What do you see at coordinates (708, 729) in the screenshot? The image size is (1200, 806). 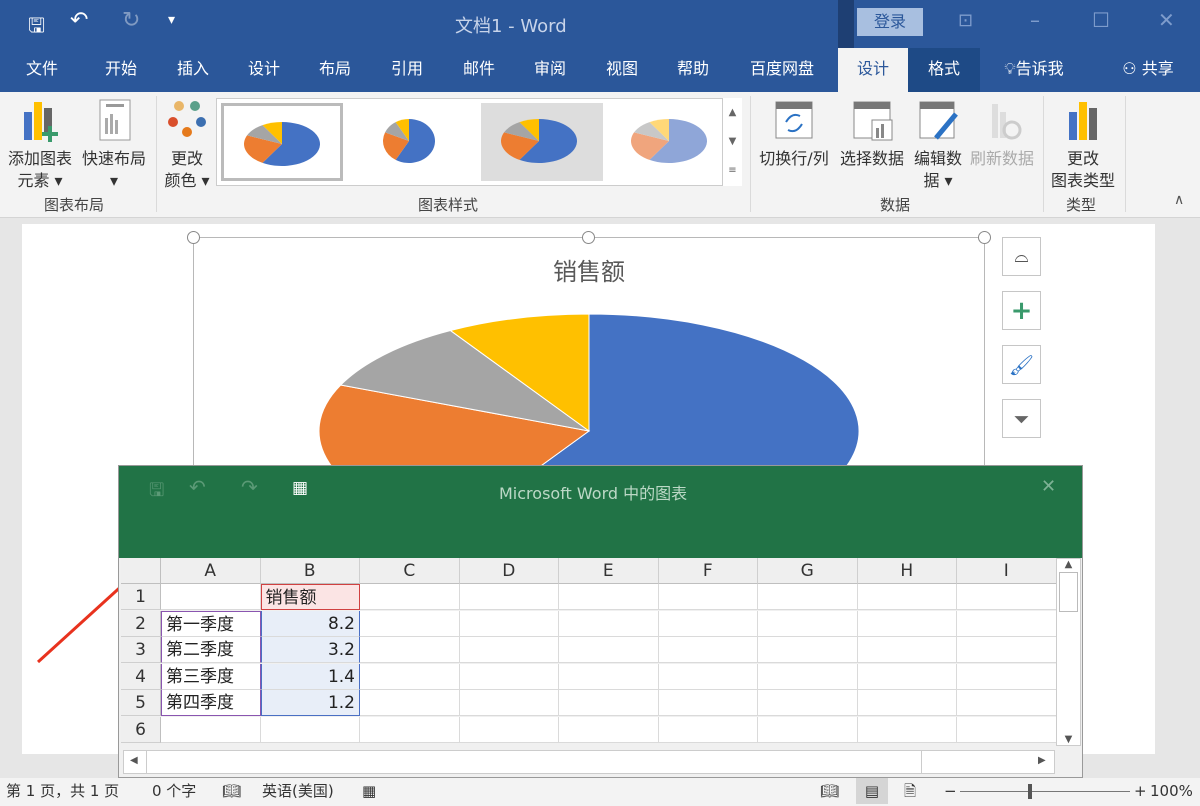 I see `cell-F6` at bounding box center [708, 729].